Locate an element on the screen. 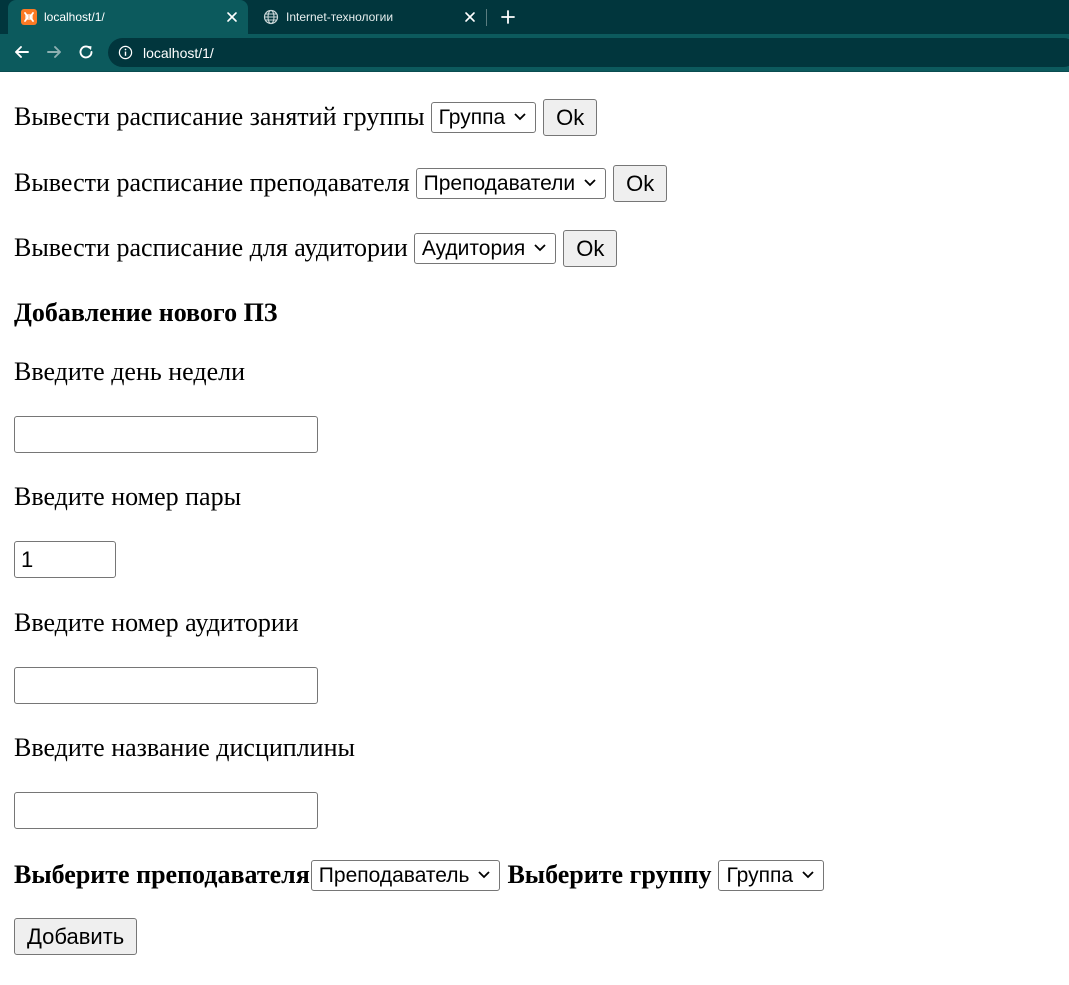  tab-title: localhost/1/ is located at coordinates (74, 17).